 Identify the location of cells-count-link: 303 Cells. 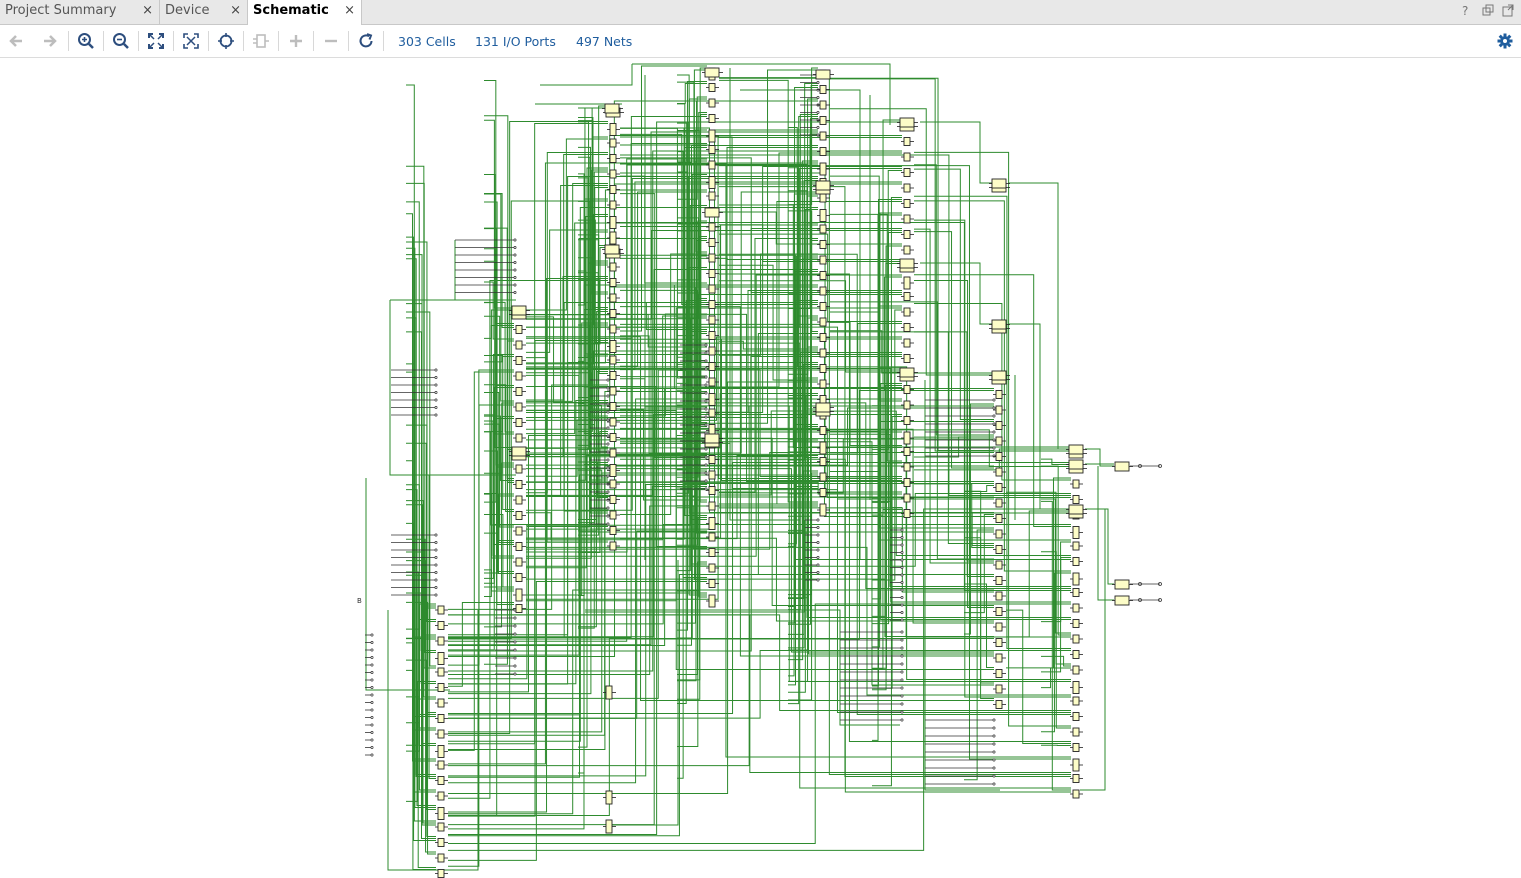
(427, 41).